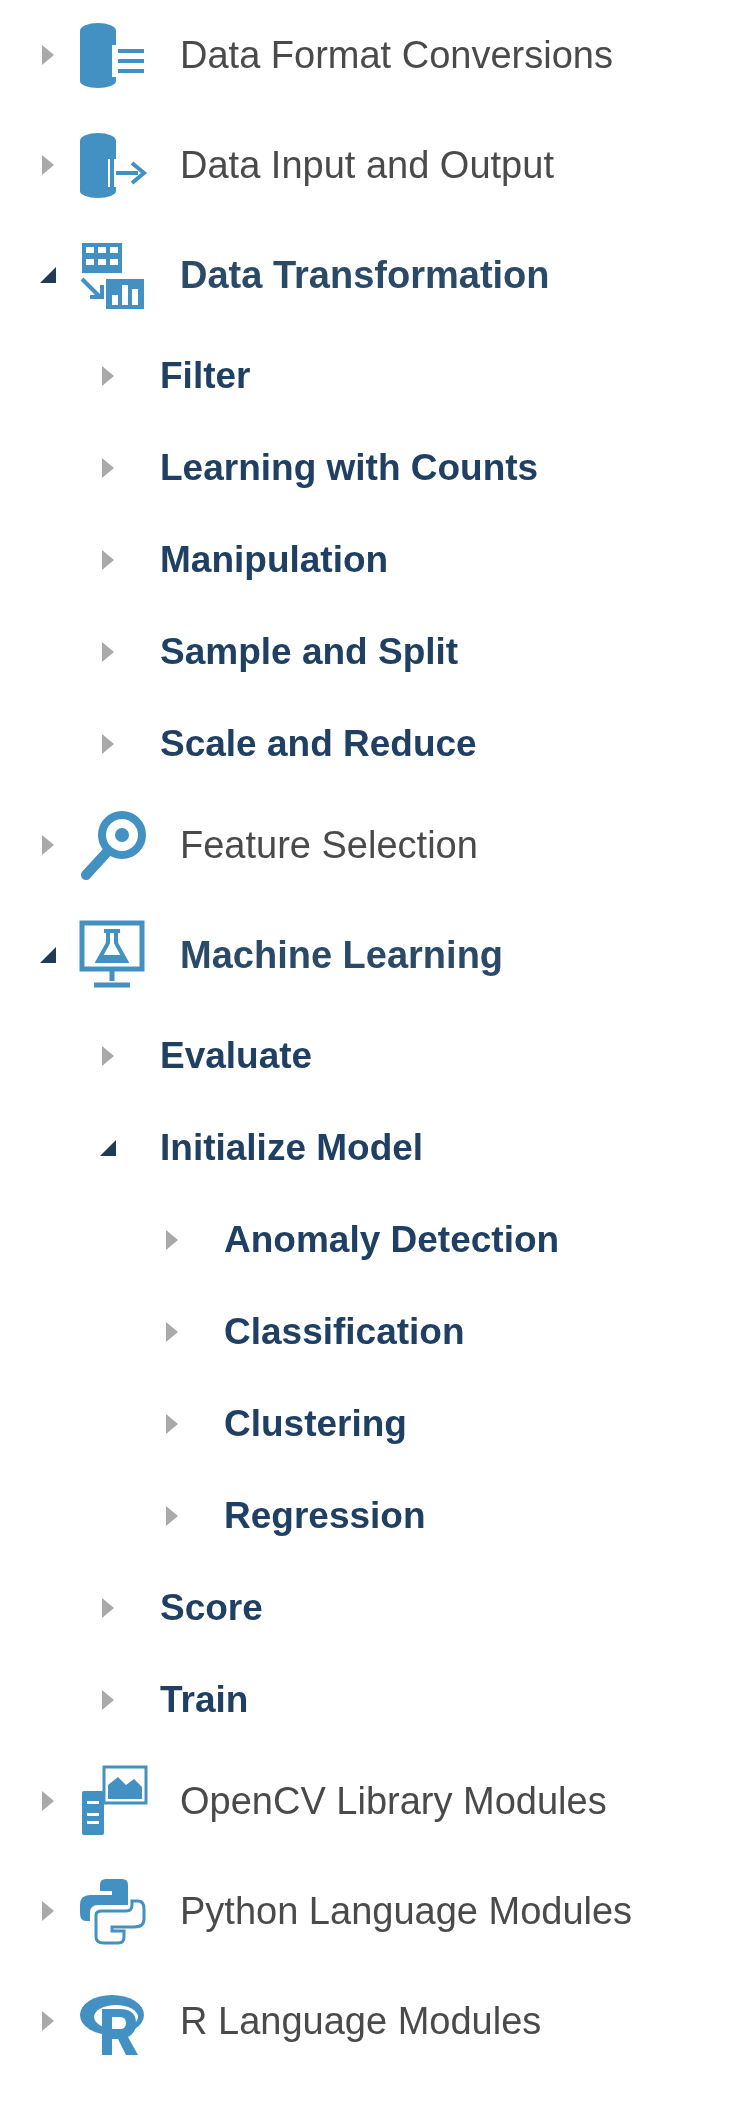  What do you see at coordinates (365, 275) in the screenshot?
I see `tree-item-label: Data Transformation` at bounding box center [365, 275].